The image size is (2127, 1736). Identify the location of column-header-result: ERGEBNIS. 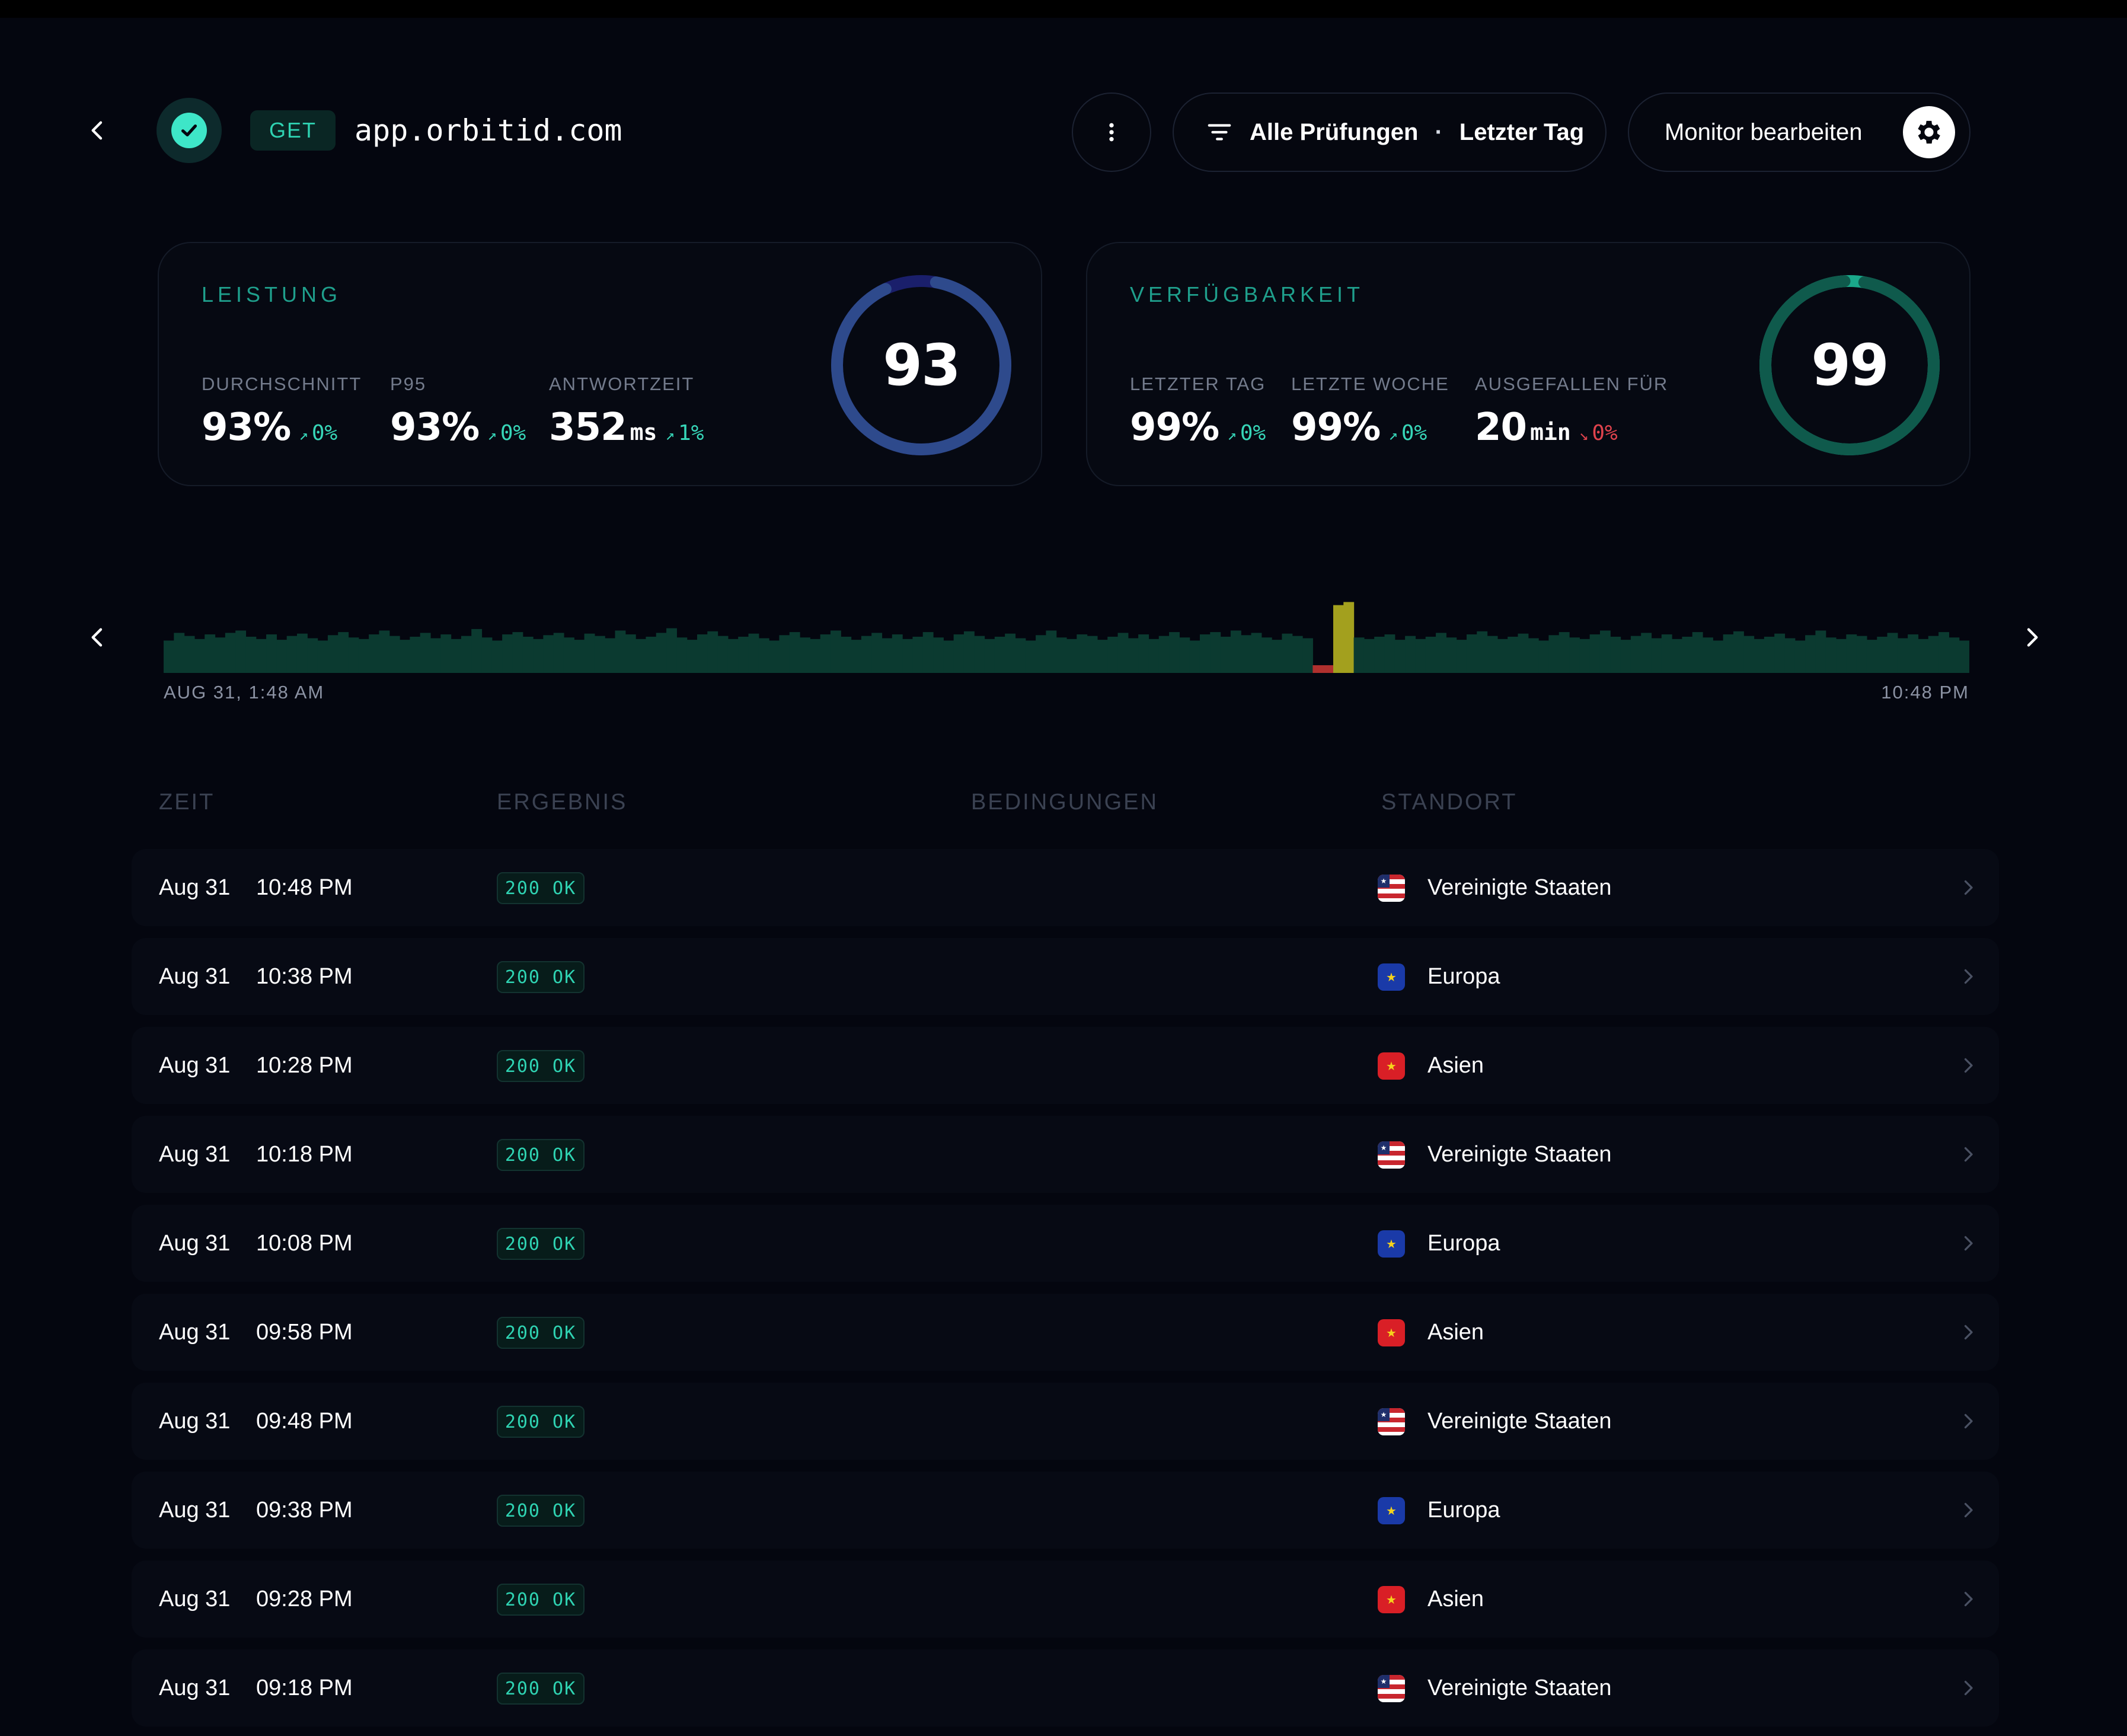
(562, 802).